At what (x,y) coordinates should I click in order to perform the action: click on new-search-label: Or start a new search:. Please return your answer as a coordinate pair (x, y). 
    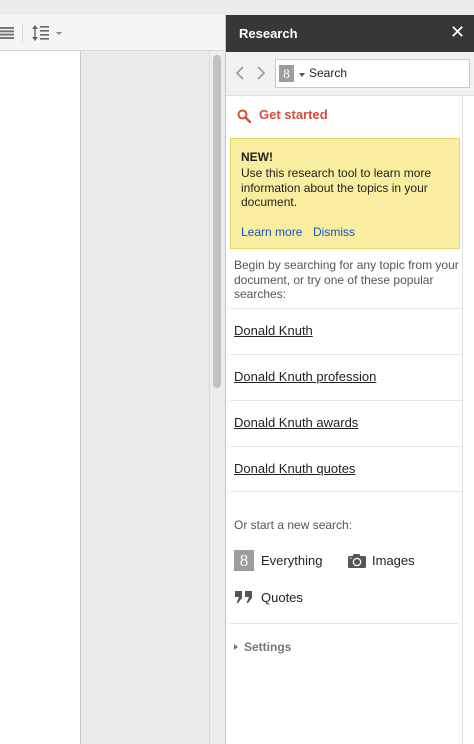
    Looking at the image, I should click on (293, 525).